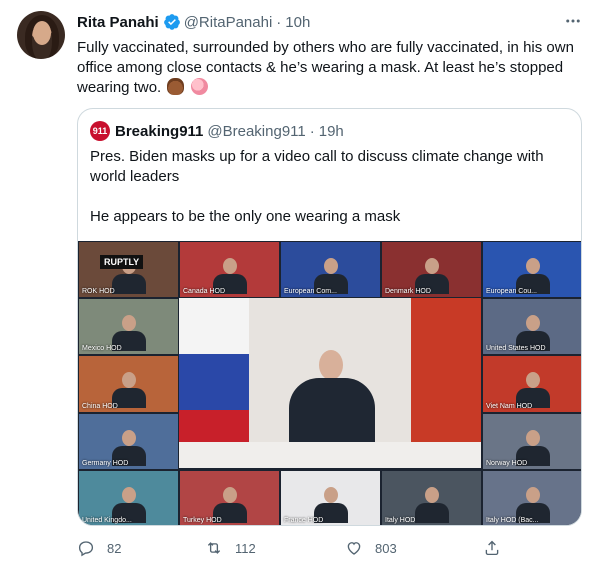  What do you see at coordinates (128, 270) in the screenshot?
I see `participant-tile: ROK HOD` at bounding box center [128, 270].